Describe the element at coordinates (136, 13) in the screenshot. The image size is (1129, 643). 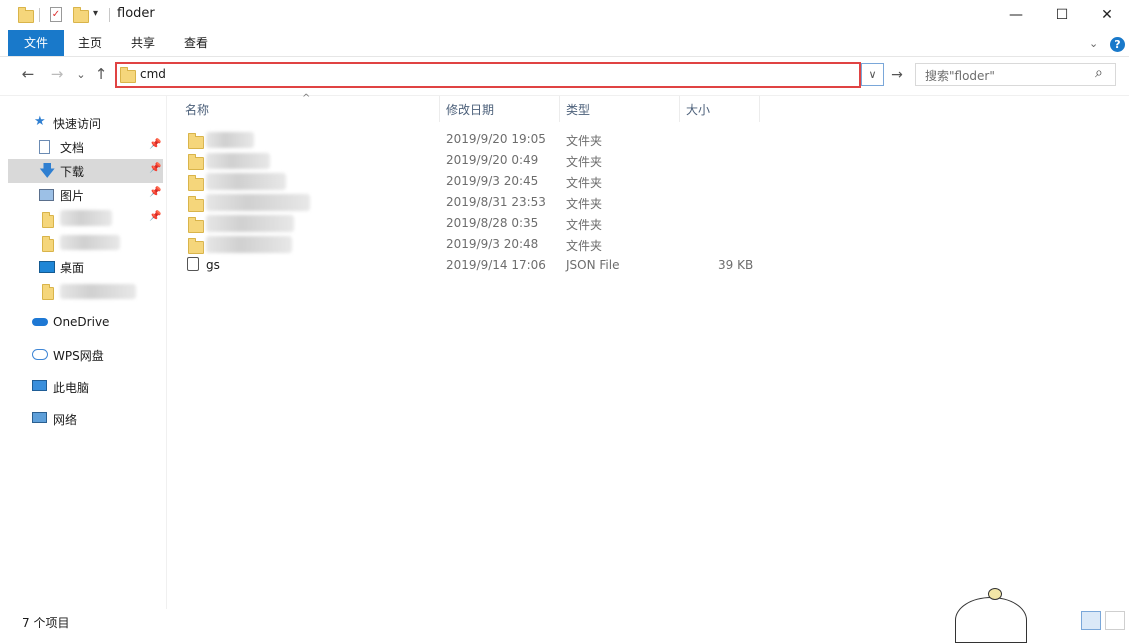
I see `window-title: floder` at that location.